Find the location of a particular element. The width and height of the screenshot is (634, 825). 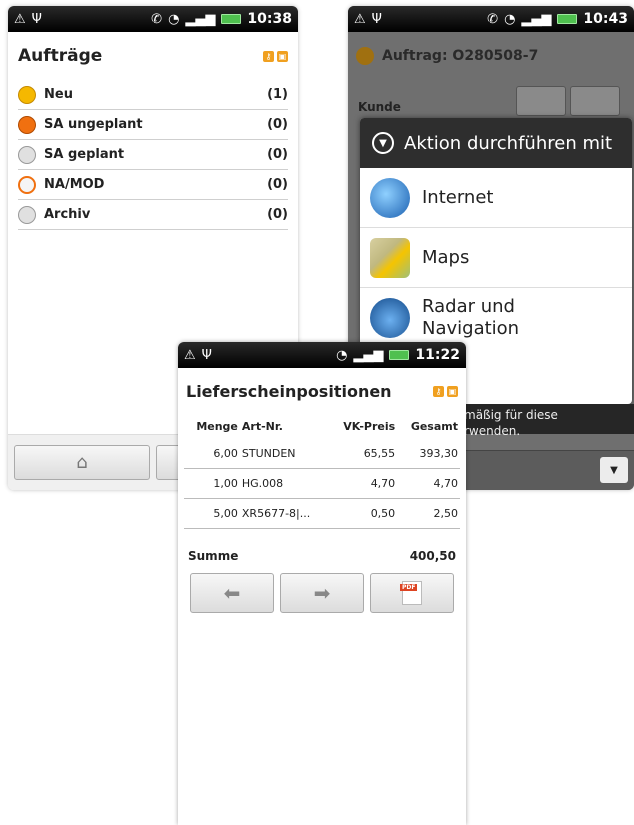

home-icon: ⌂ is located at coordinates (82, 462).